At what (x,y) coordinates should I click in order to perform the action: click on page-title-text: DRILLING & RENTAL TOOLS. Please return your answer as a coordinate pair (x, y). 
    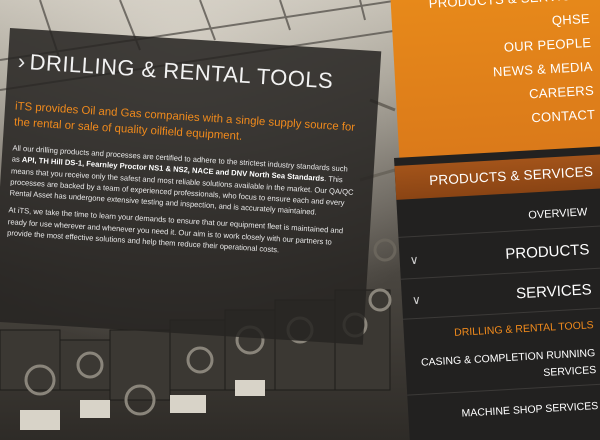
    Looking at the image, I should click on (181, 71).